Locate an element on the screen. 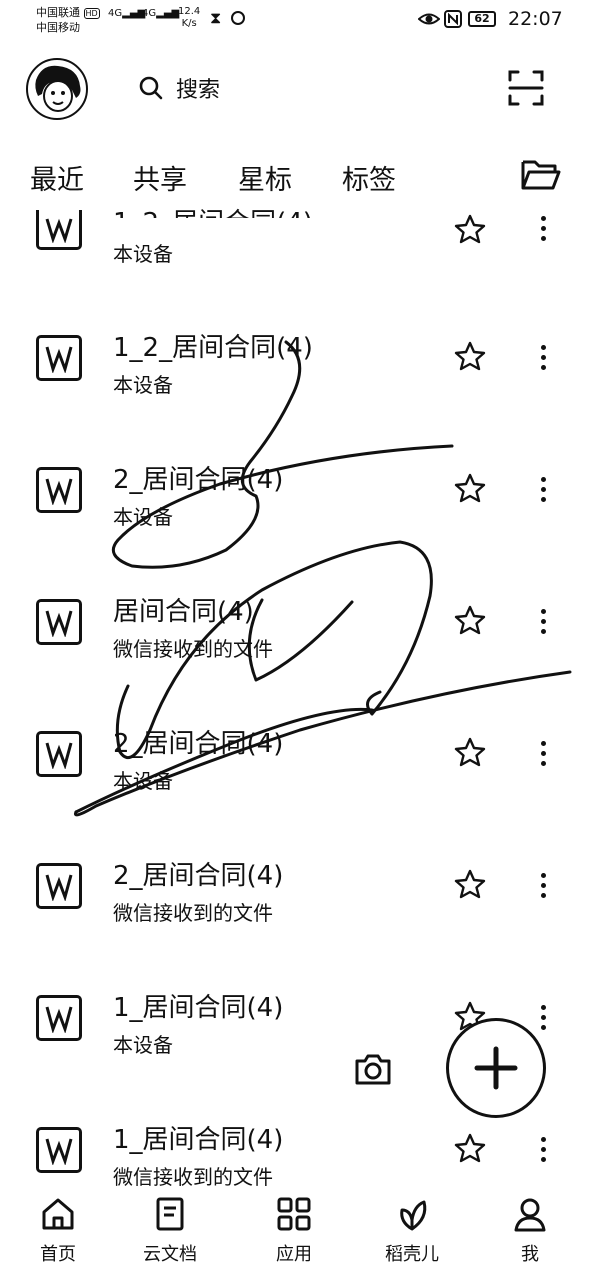 This screenshot has width=590, height=1280. list-item: 居间合同(4) 微信接收到的文件 is located at coordinates (295, 657).